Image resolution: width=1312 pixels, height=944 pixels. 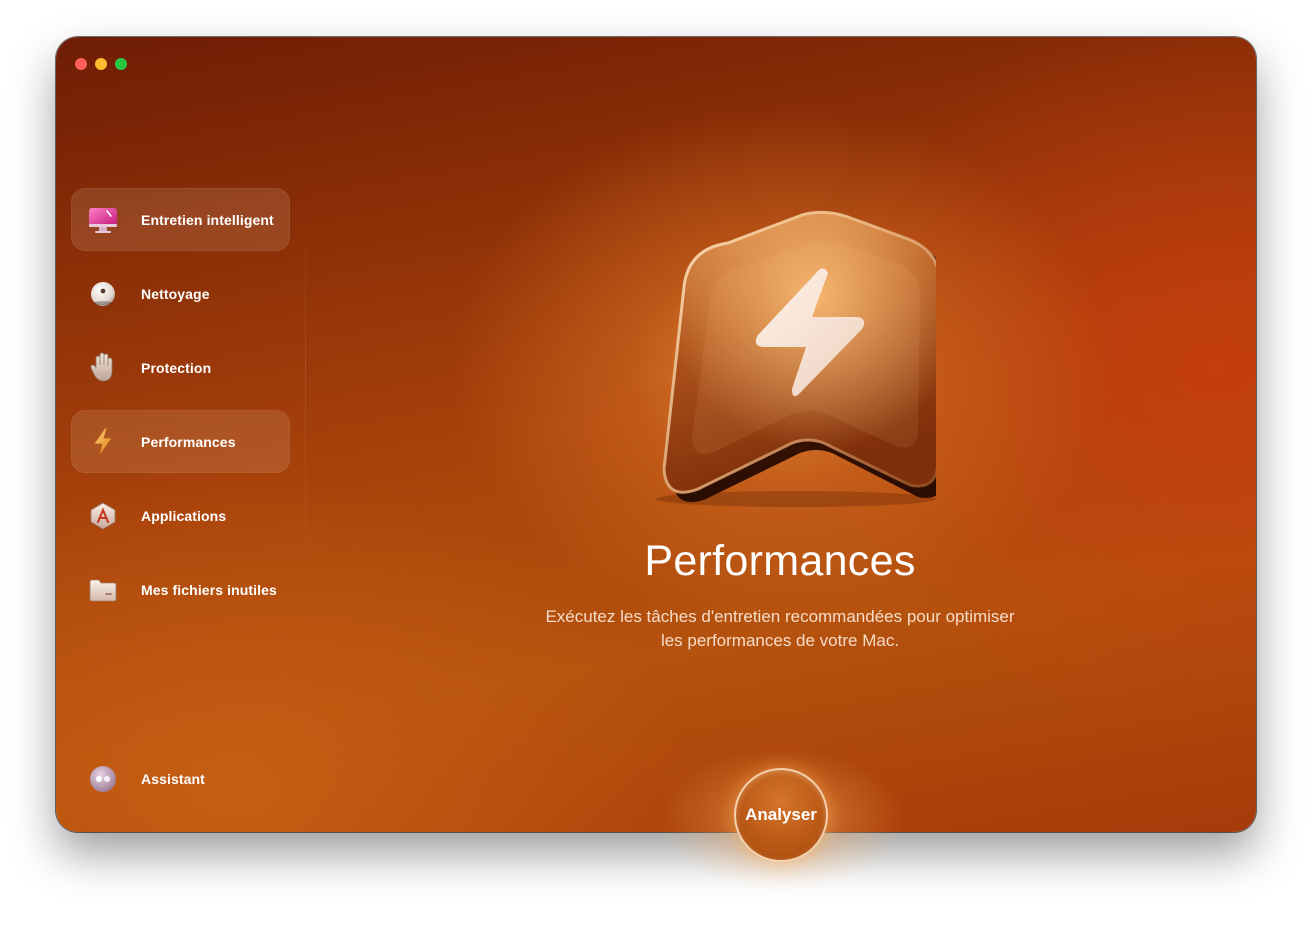 What do you see at coordinates (103, 779) in the screenshot?
I see `assistant-icon` at bounding box center [103, 779].